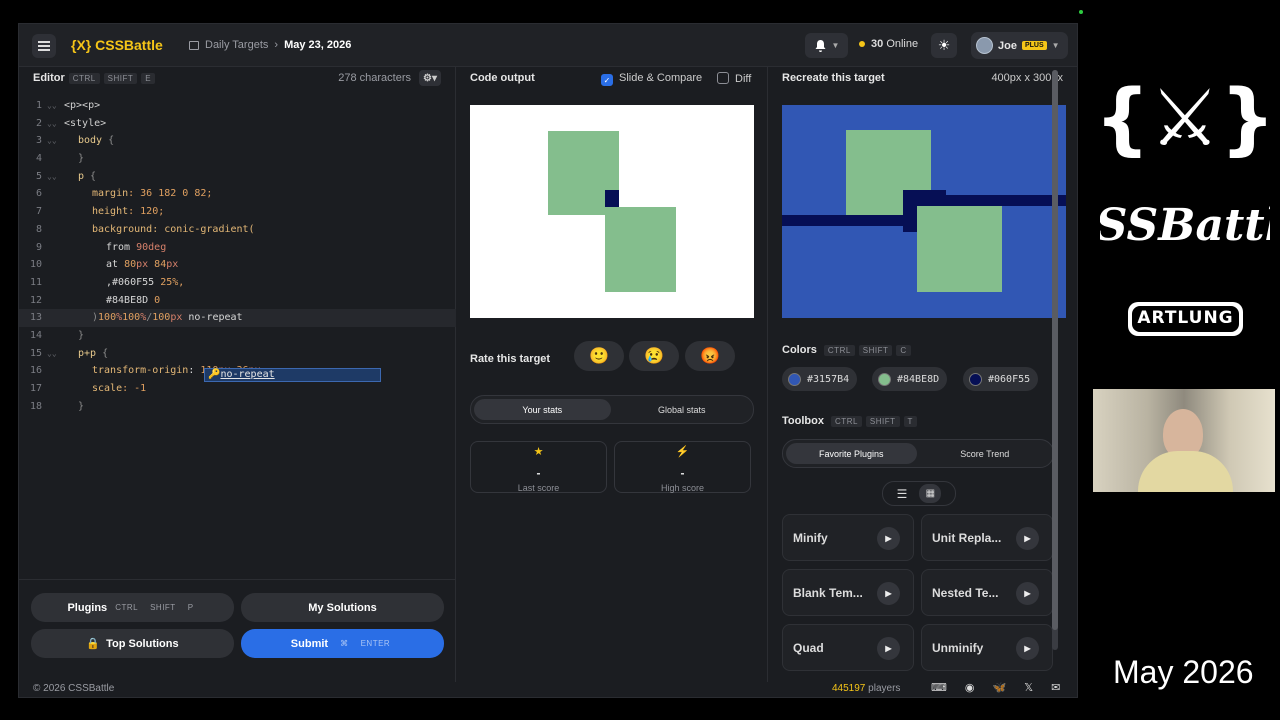 This screenshot has width=1280, height=720. Describe the element at coordinates (1170, 205) in the screenshot. I see `brand-logo-graphic: {⚔} CSSBattle` at that location.